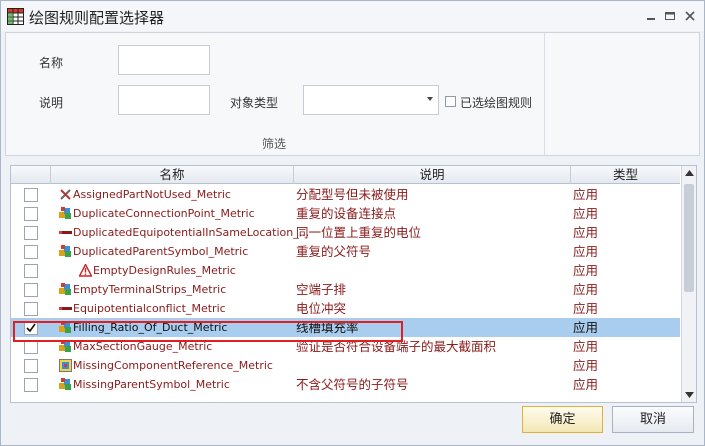 This screenshot has width=705, height=446. I want to click on rule-description: 同一位置上重复的电位, so click(359, 232).